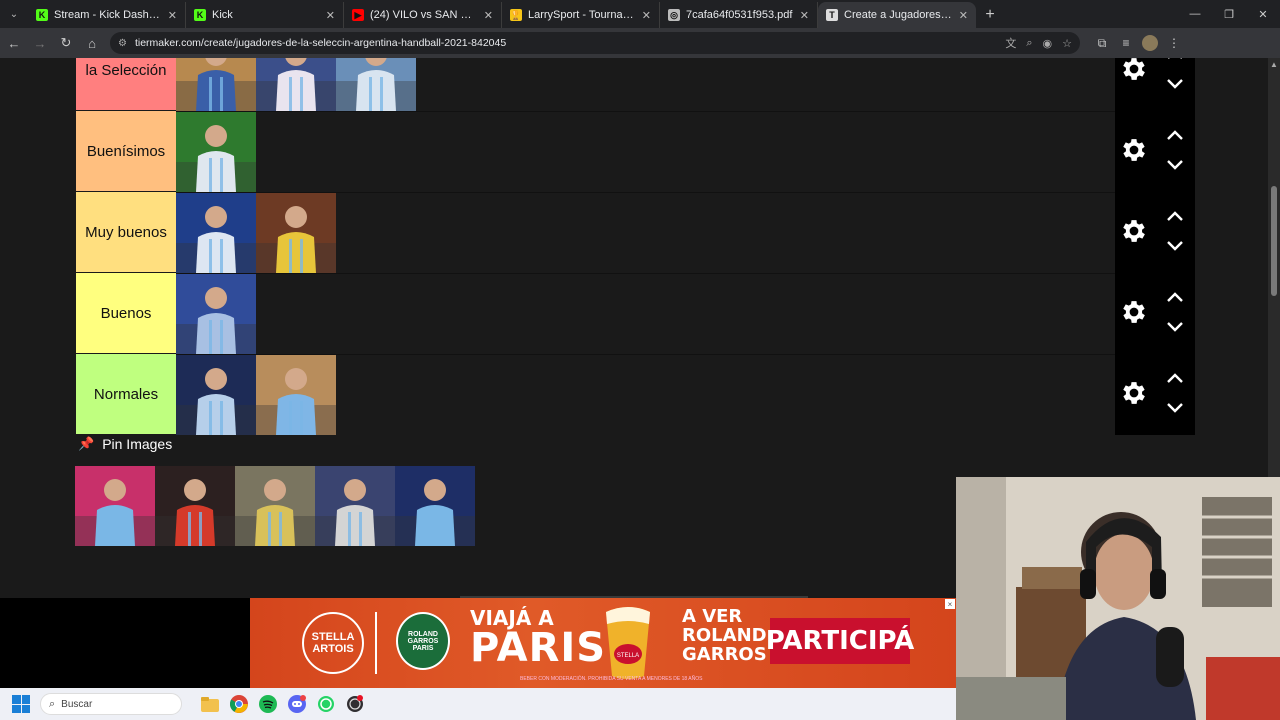 This screenshot has height=720, width=1280. What do you see at coordinates (126, 313) in the screenshot?
I see `tier-label: Buenos` at bounding box center [126, 313].